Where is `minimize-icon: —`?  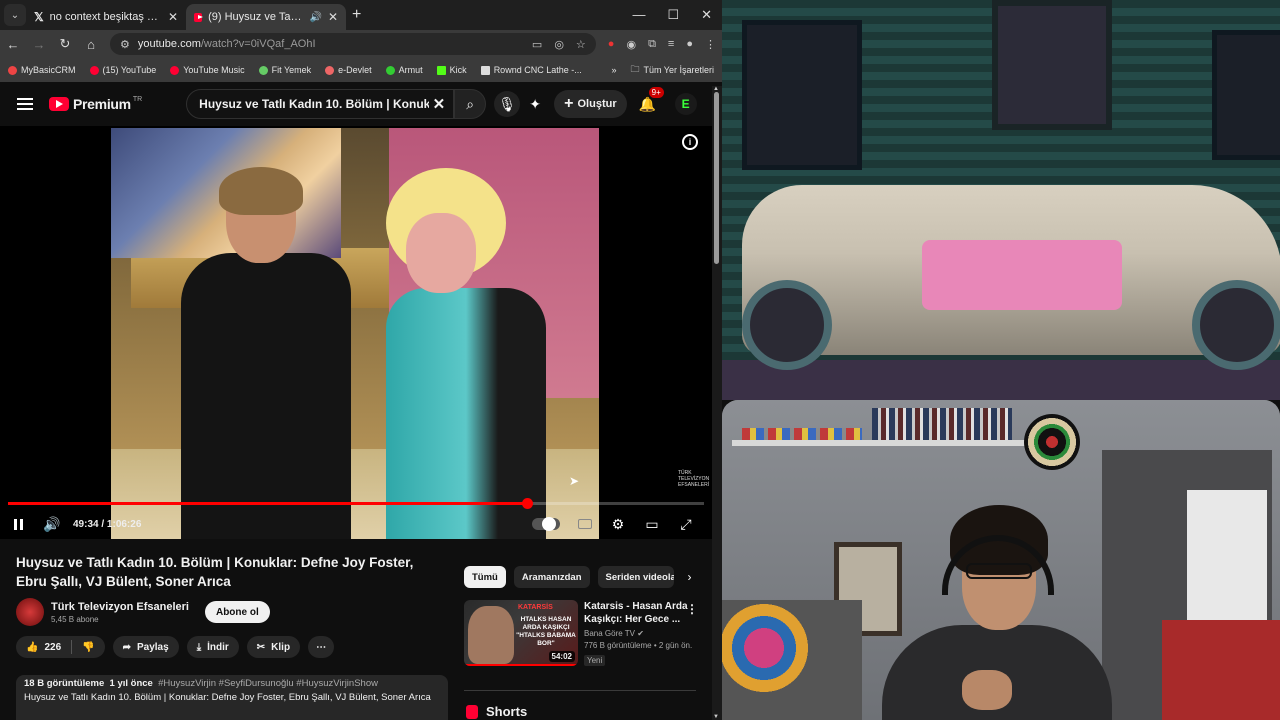 minimize-icon: — is located at coordinates (638, 15).